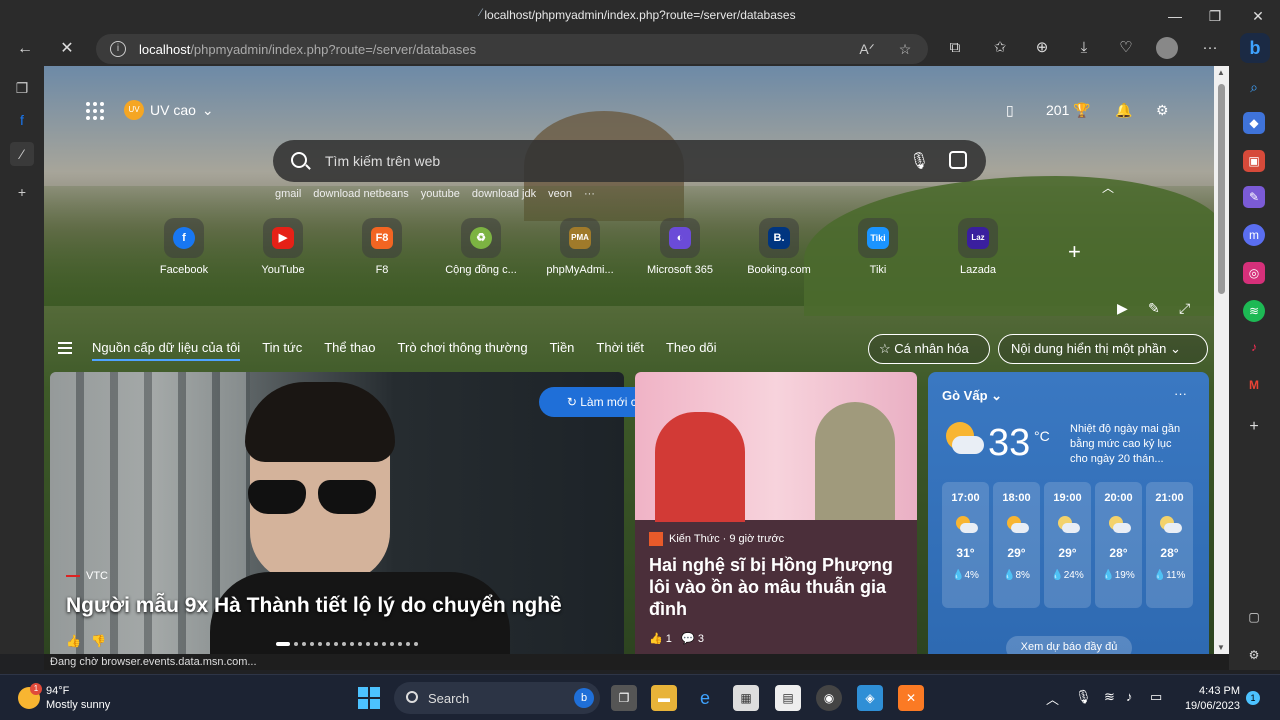  What do you see at coordinates (1254, 617) in the screenshot?
I see `hide-sidebar-icon: ▢` at bounding box center [1254, 617].